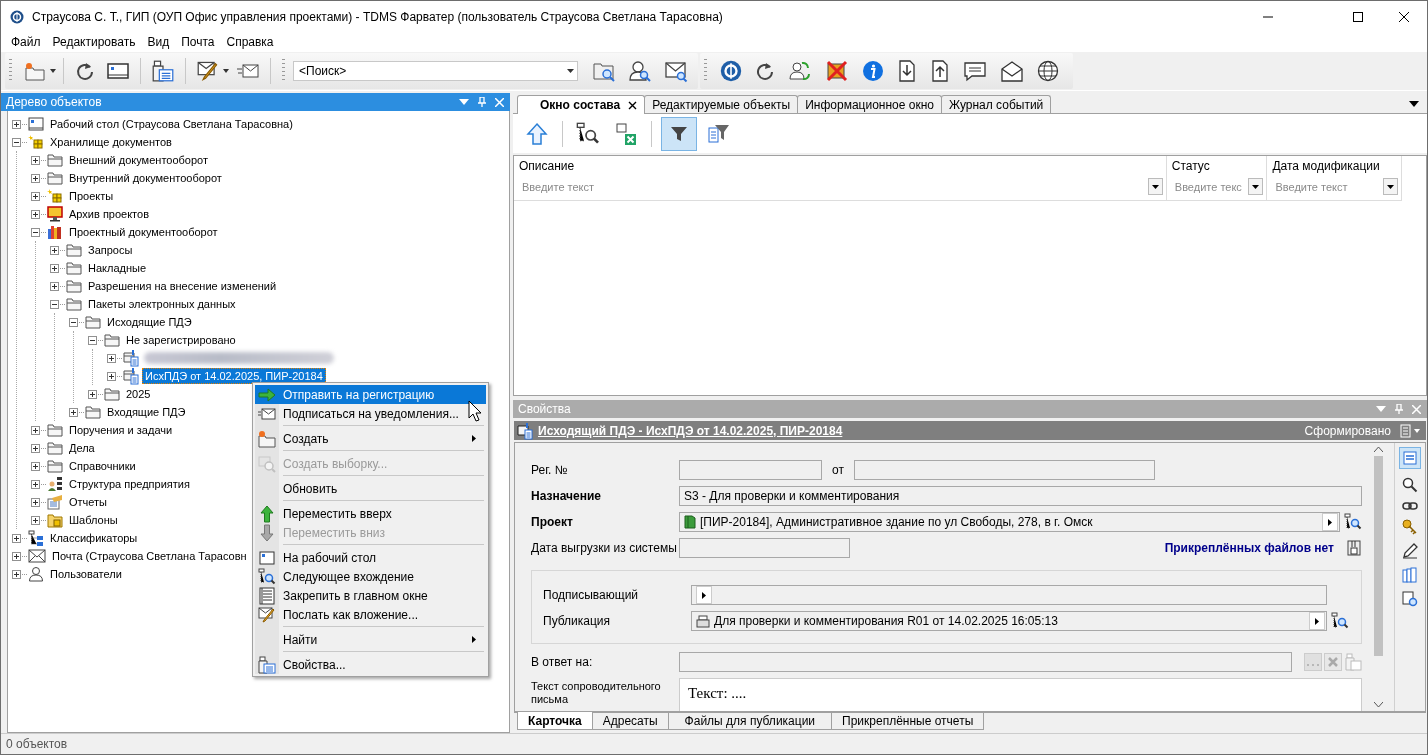 The image size is (1428, 755). Describe the element at coordinates (91, 196) in the screenshot. I see `tree-item: Проекты` at that location.